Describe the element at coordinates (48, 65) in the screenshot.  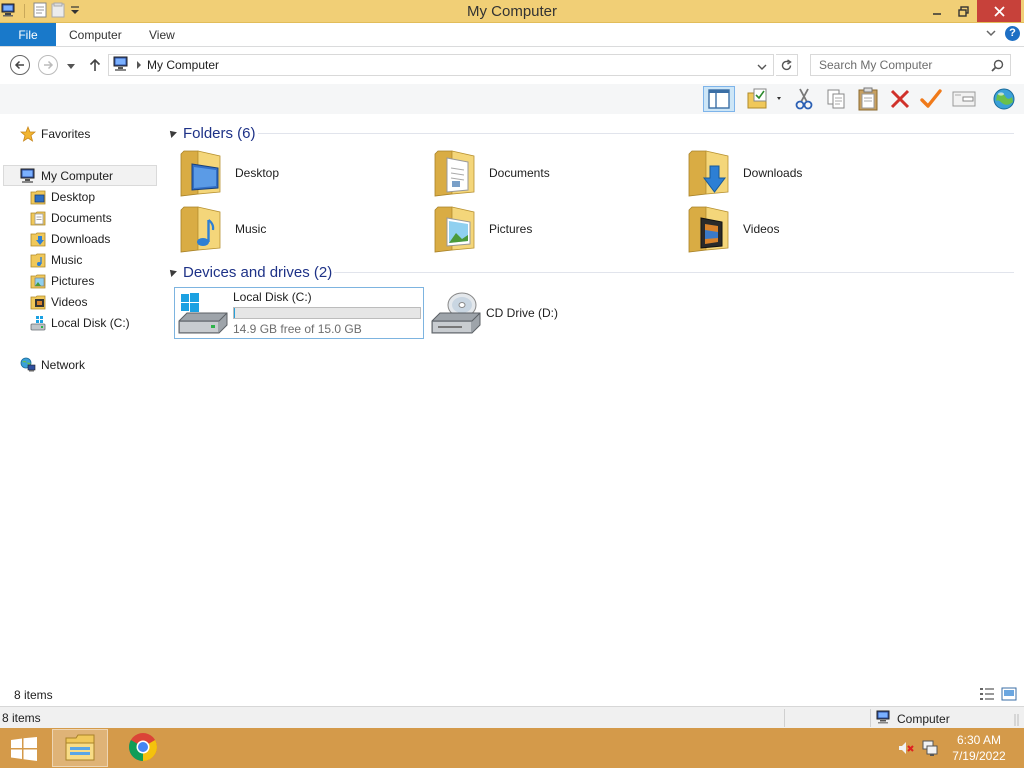
I see `forward-button` at that location.